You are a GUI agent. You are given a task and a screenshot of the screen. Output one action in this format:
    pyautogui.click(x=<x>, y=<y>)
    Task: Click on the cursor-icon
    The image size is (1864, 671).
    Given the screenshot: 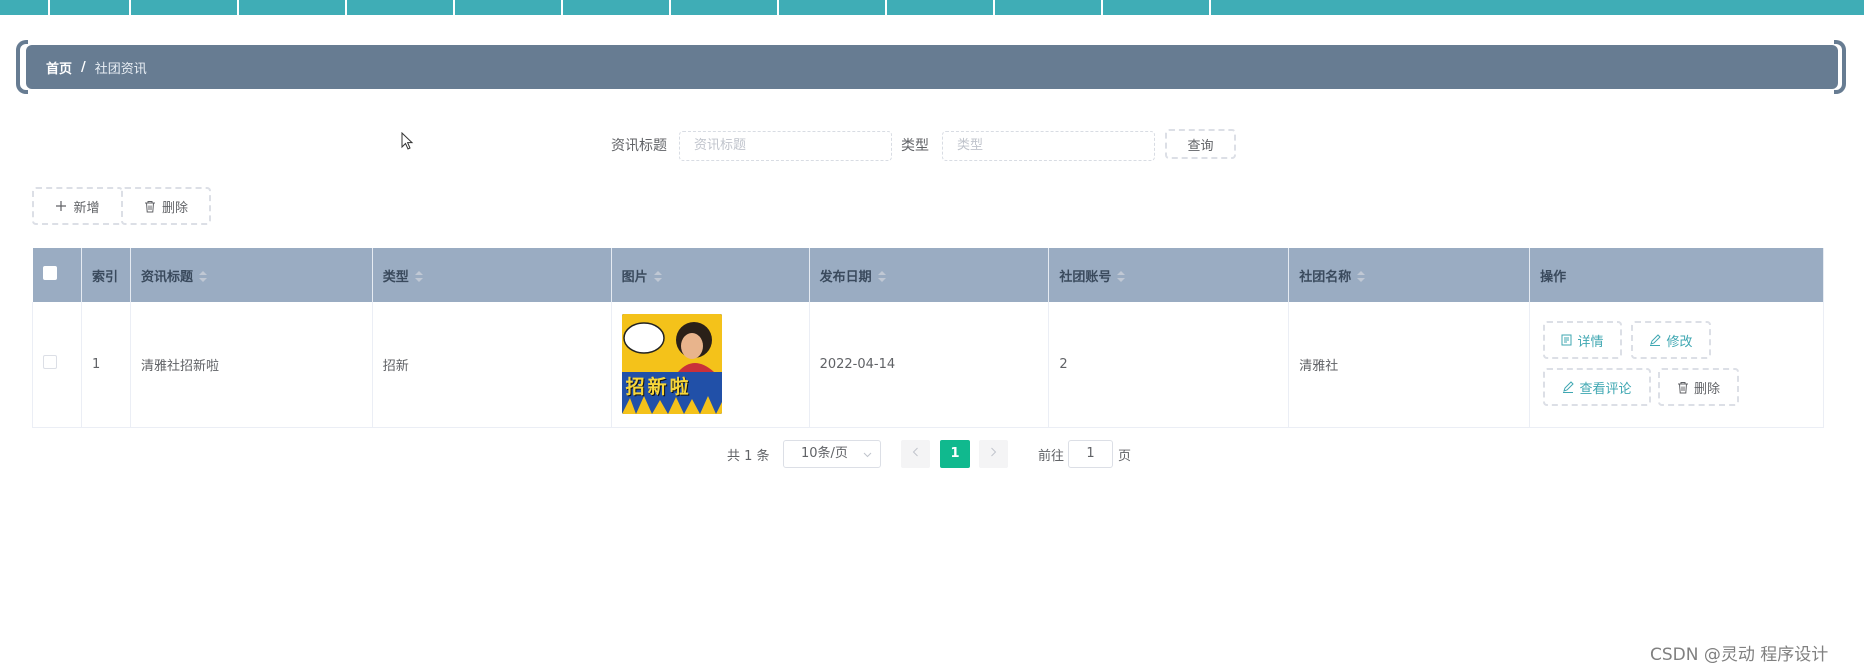 What is the action you would take?
    pyautogui.click(x=407, y=141)
    